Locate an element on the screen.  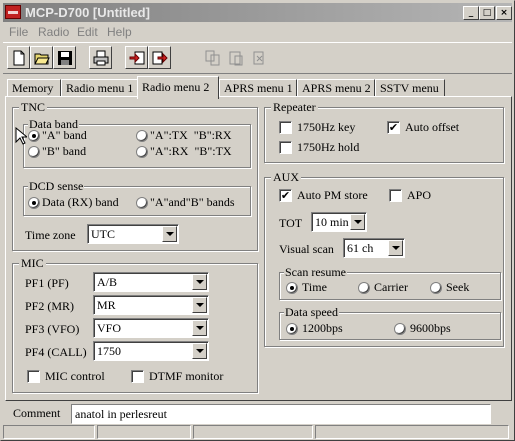
comment-input: anatol in perlesreut is located at coordinates (281, 414).